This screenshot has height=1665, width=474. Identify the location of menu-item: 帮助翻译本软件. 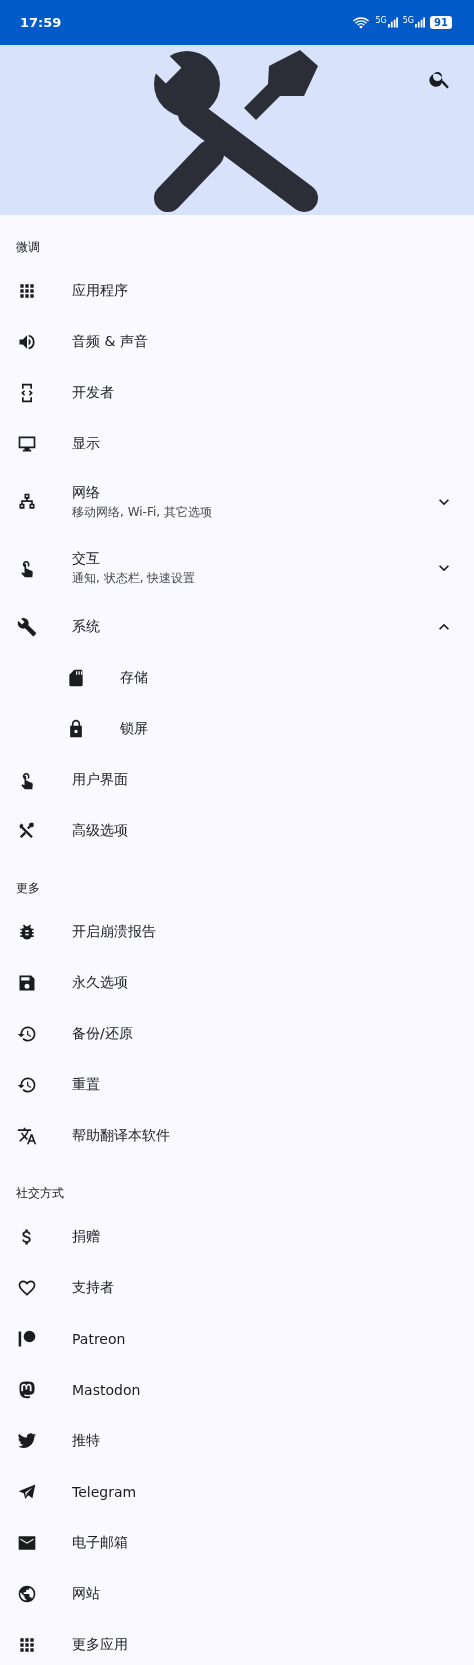
(237, 1135).